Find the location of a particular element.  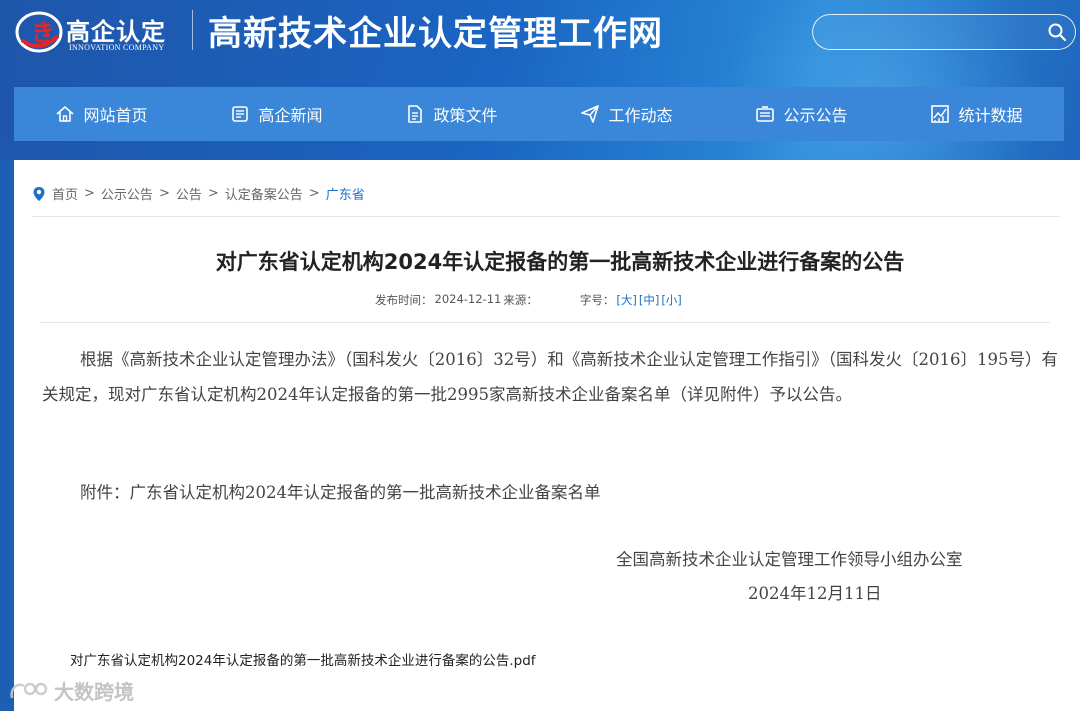

nav-label: 公示公告 is located at coordinates (815, 115).